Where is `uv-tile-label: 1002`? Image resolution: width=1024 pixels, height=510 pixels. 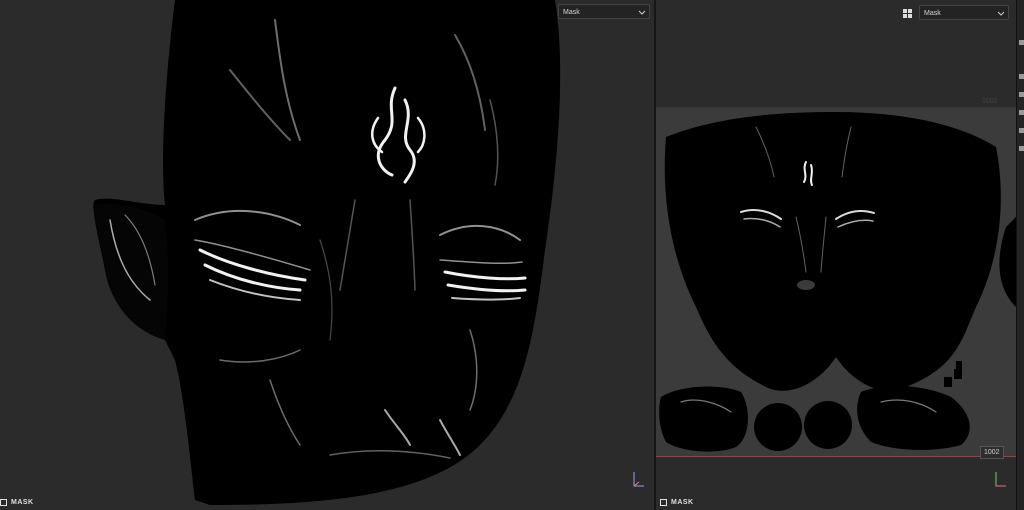 uv-tile-label: 1002 is located at coordinates (990, 101).